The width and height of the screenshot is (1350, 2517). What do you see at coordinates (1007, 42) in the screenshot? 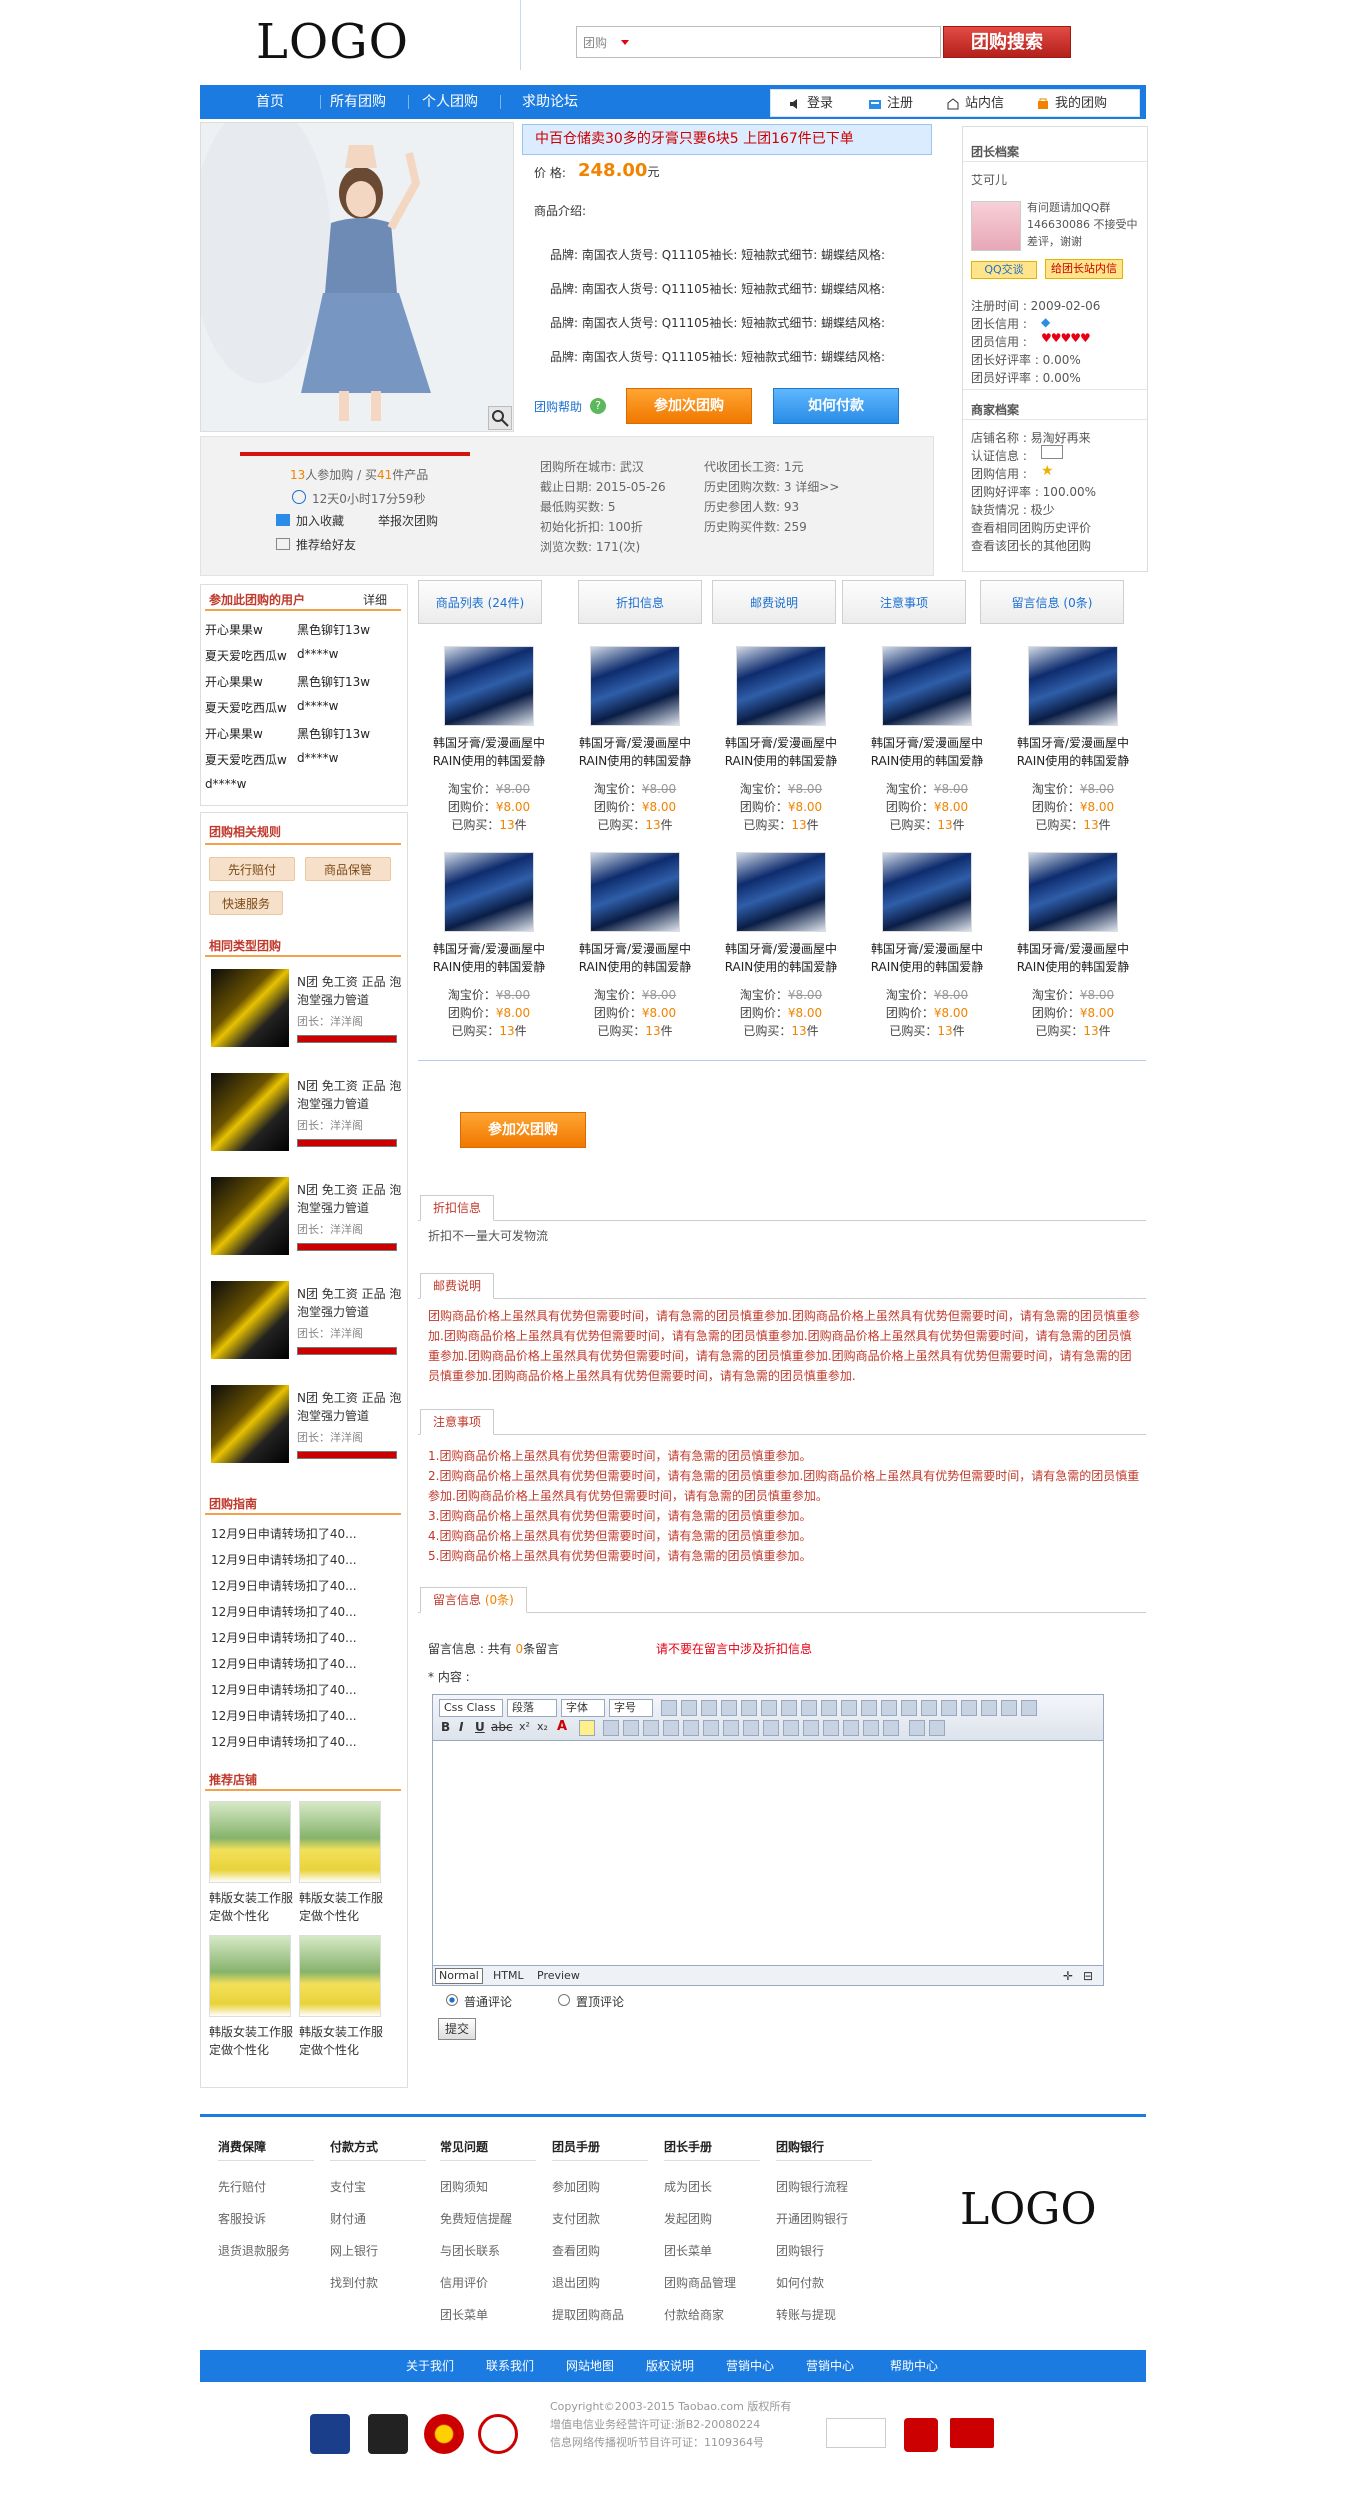
I see `search-button: 团购搜索` at bounding box center [1007, 42].